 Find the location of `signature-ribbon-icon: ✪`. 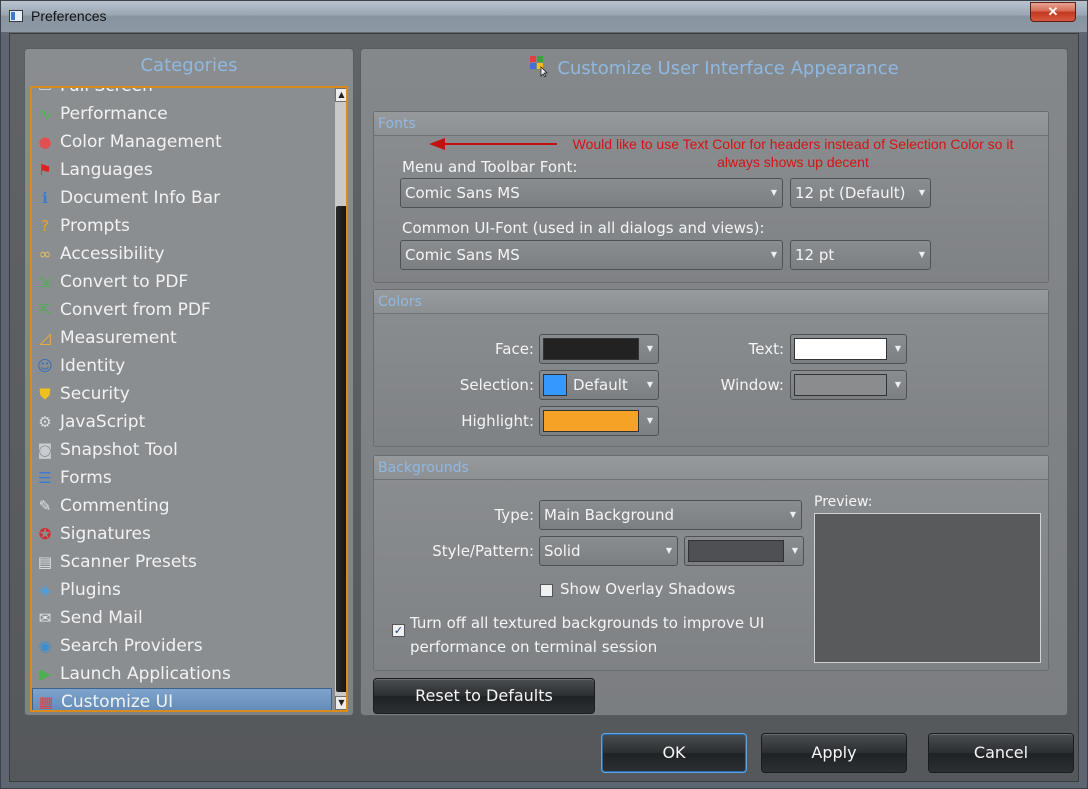

signature-ribbon-icon: ✪ is located at coordinates (45, 534).